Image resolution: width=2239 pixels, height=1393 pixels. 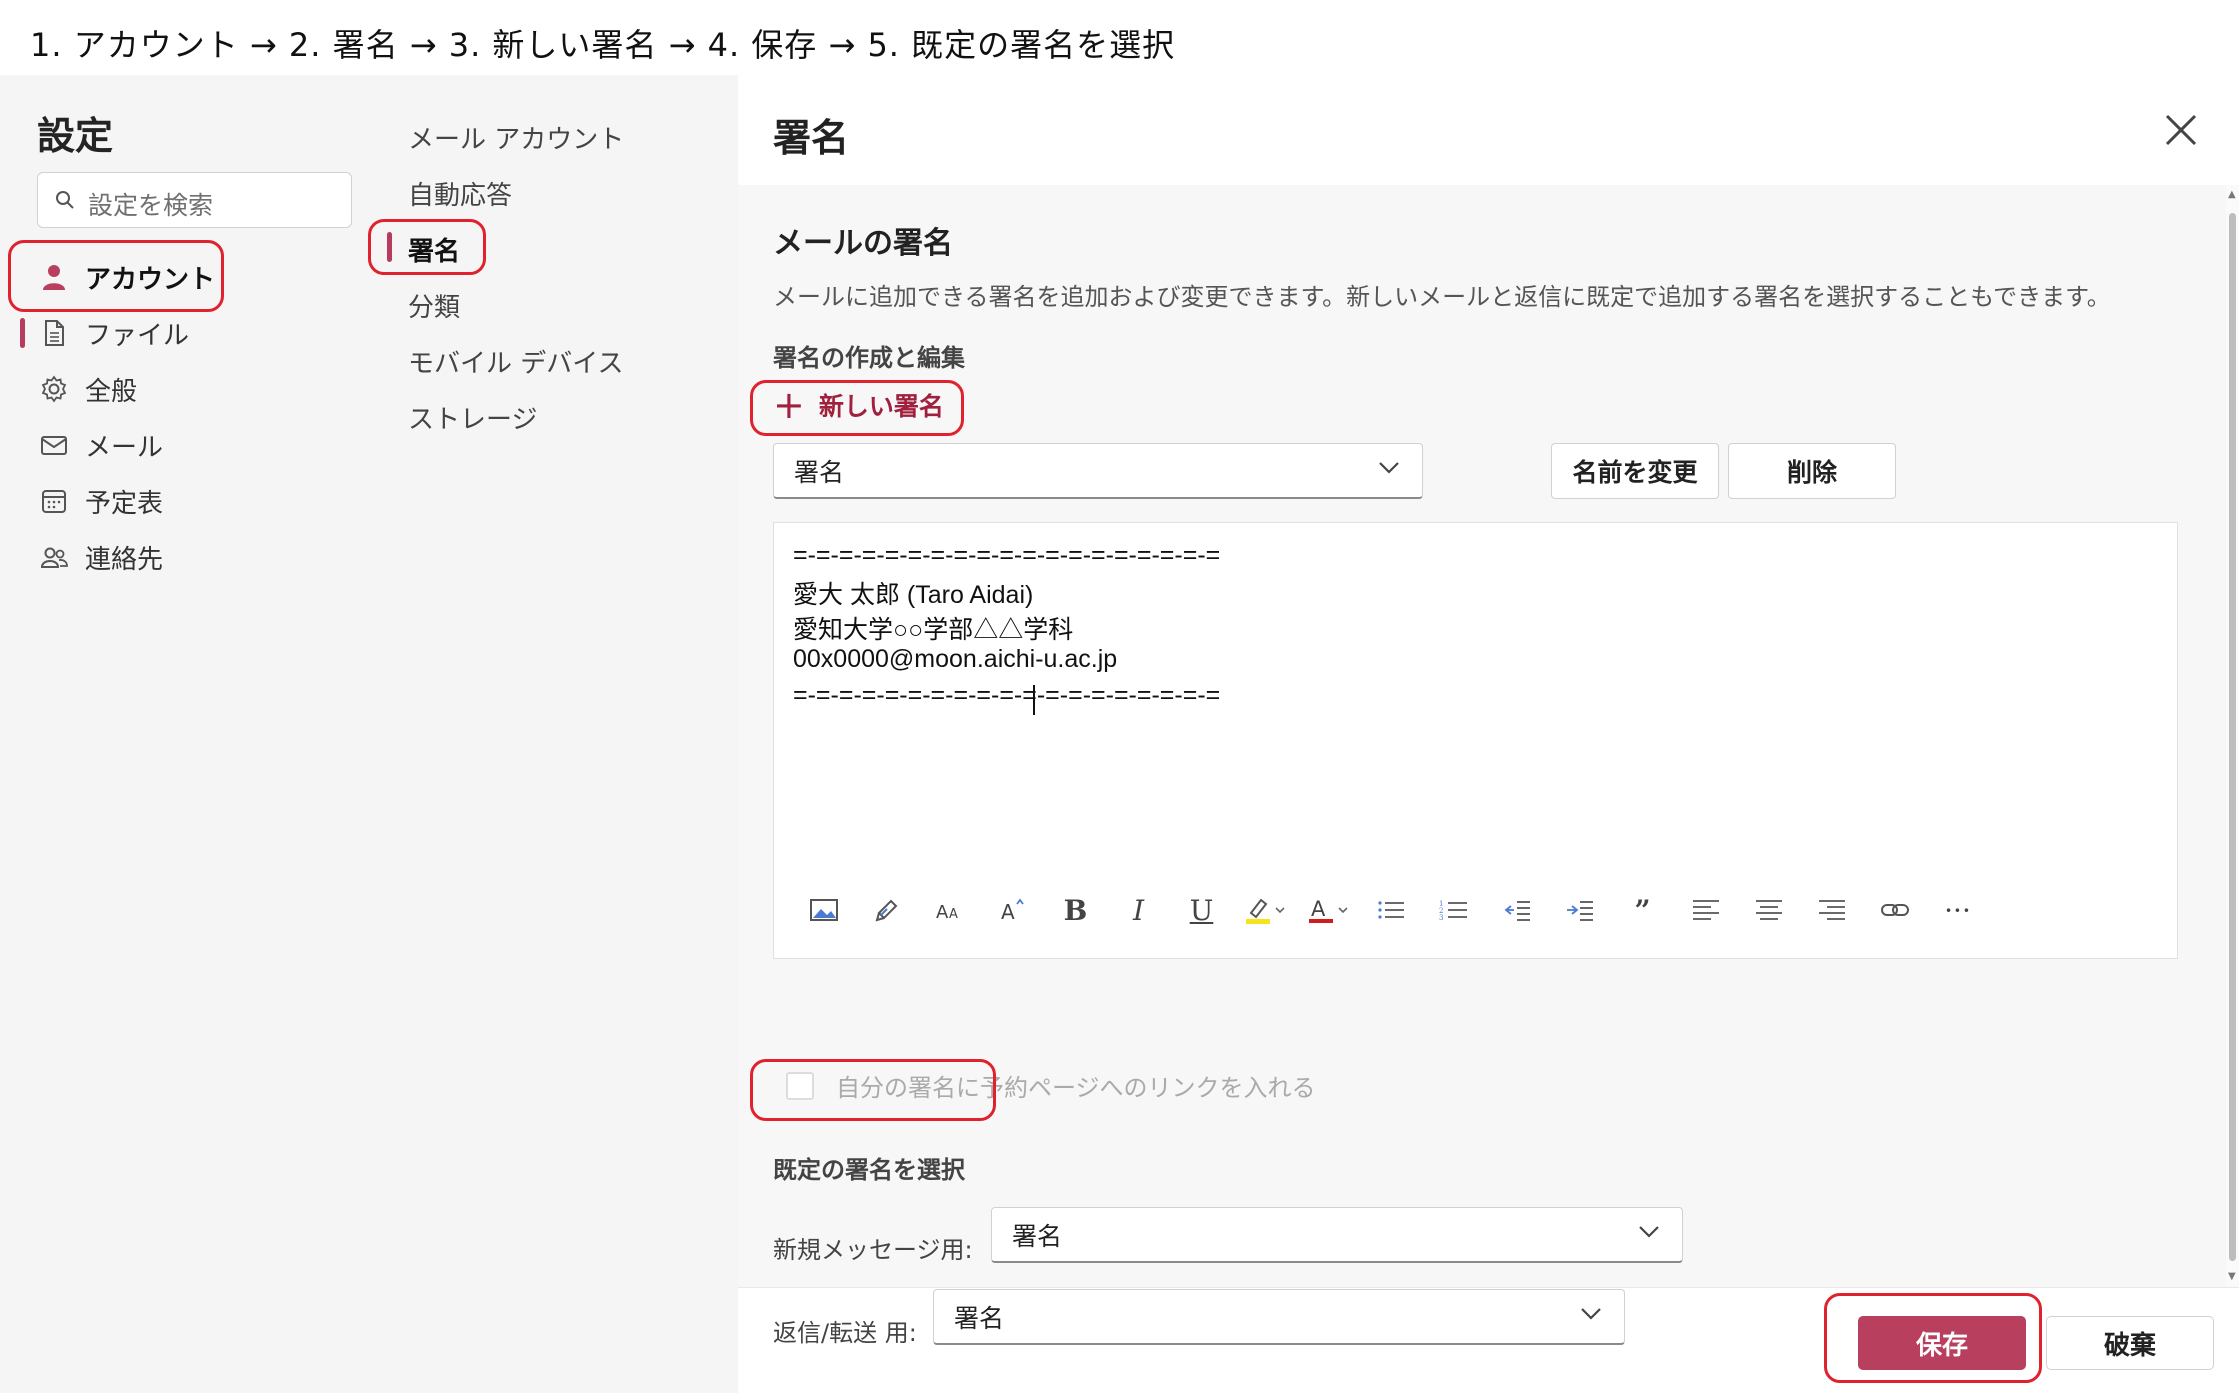 I want to click on increase-indent-icon, so click(x=1579, y=910).